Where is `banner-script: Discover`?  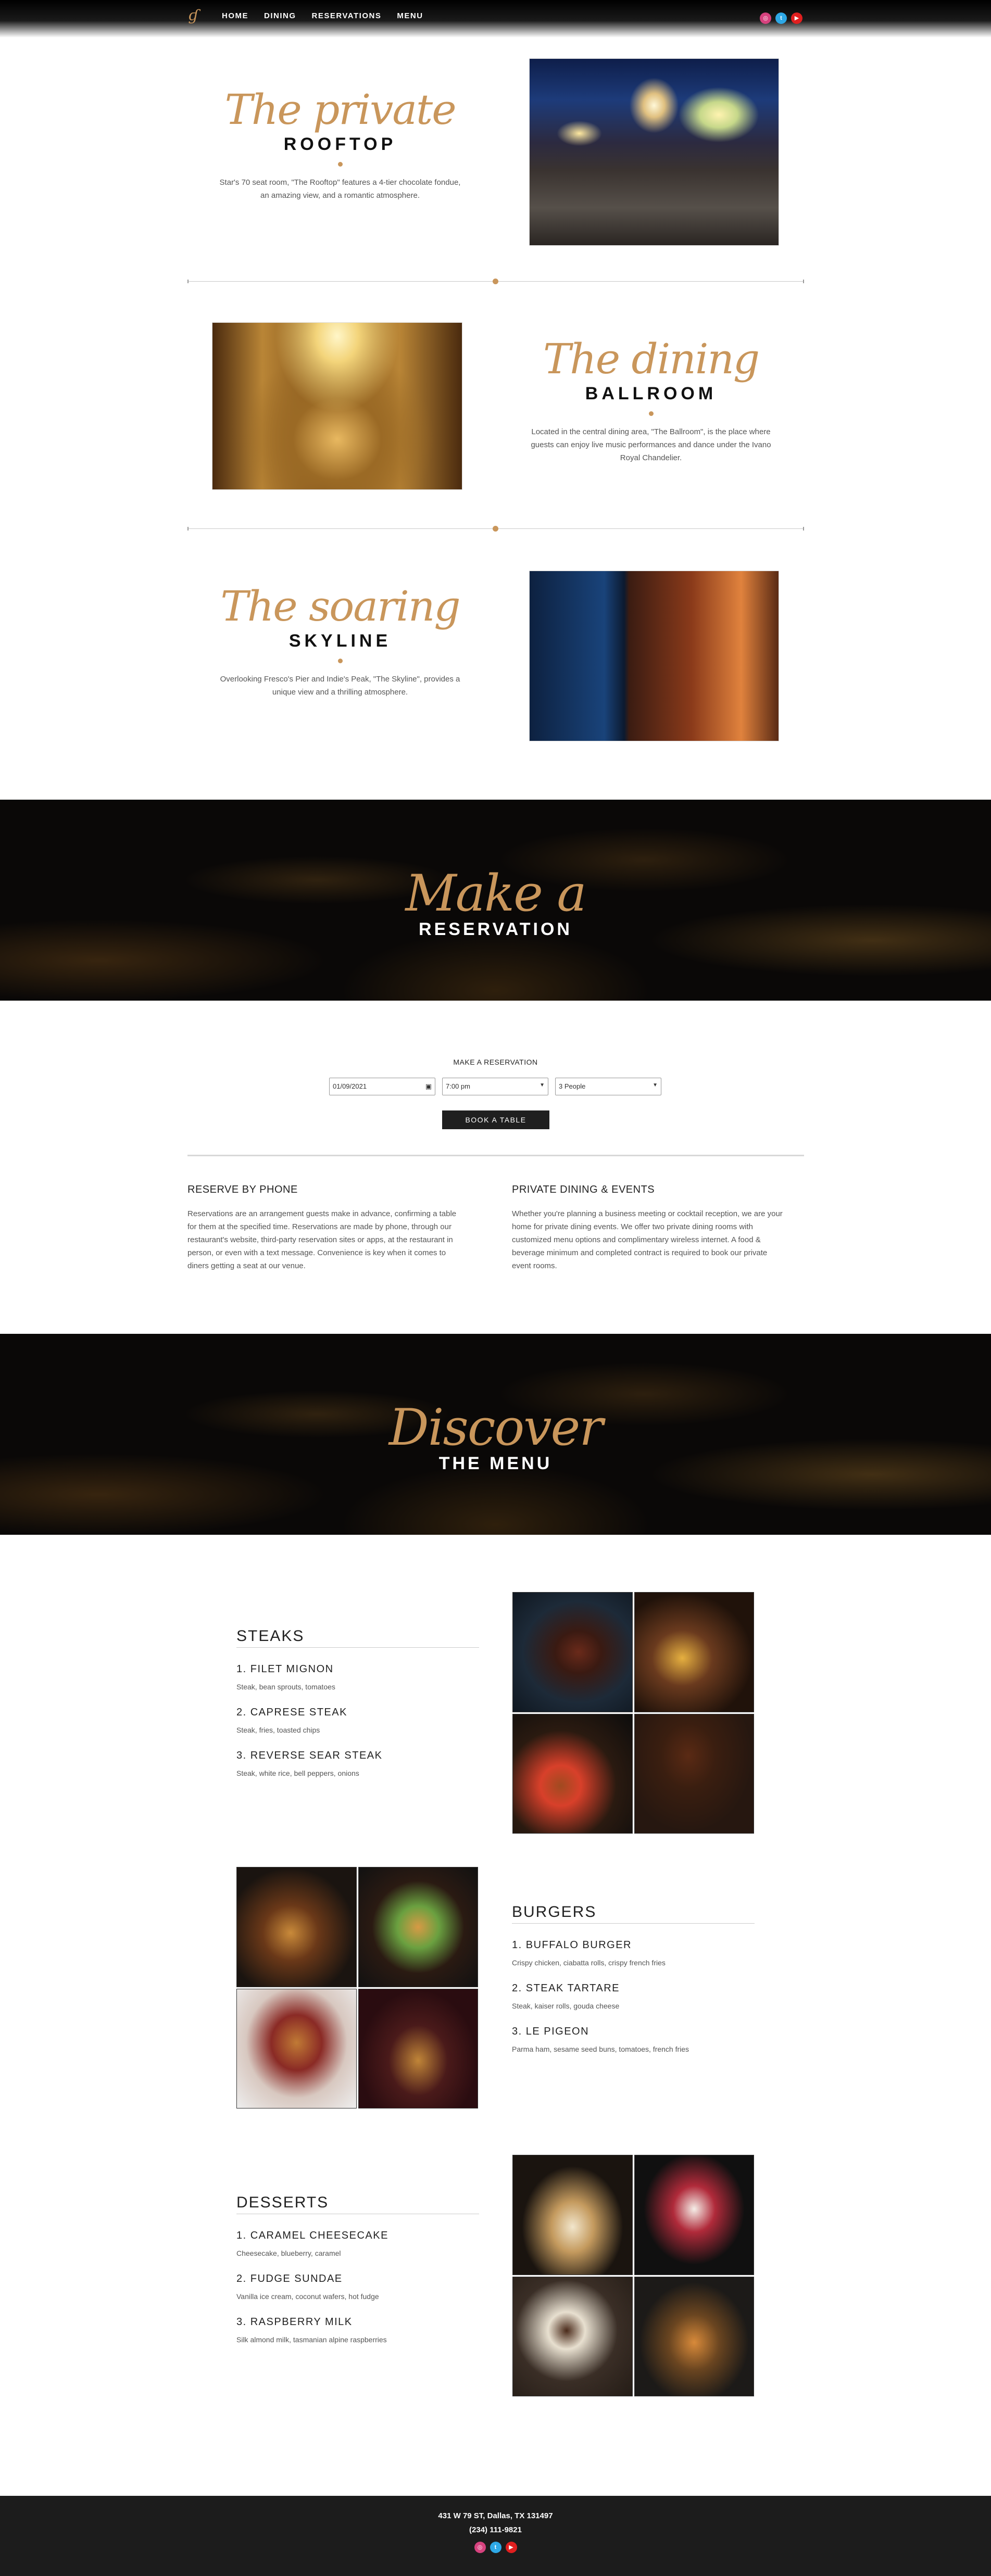
banner-script: Discover is located at coordinates (496, 1427).